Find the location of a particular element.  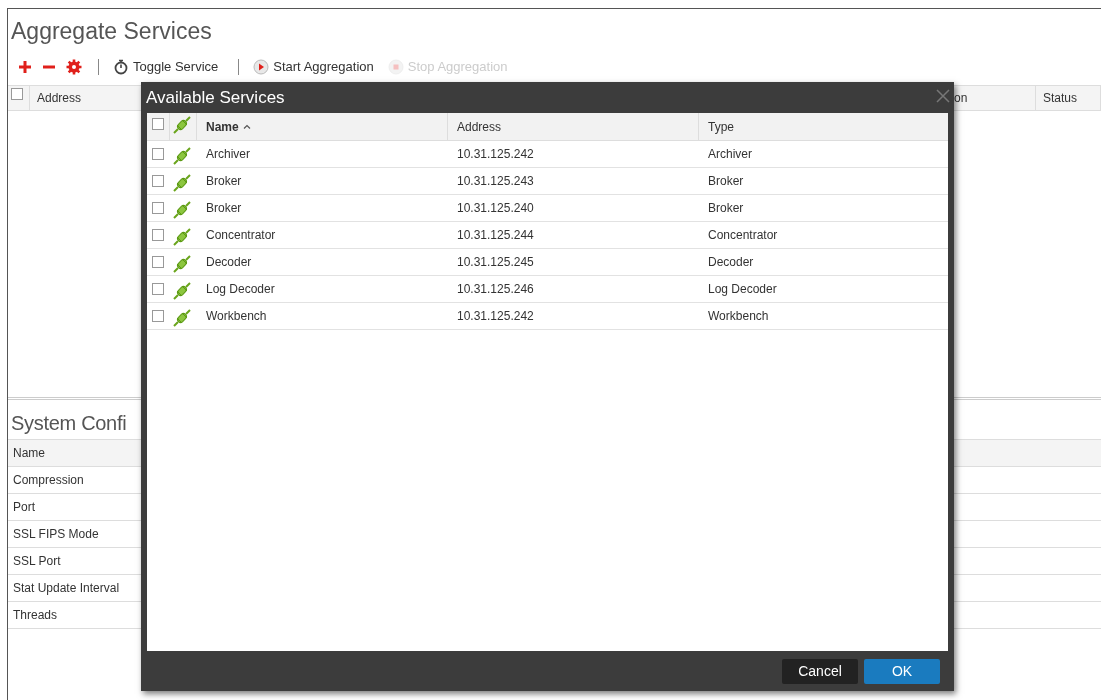

page-title: Aggregate Services is located at coordinates (111, 31).